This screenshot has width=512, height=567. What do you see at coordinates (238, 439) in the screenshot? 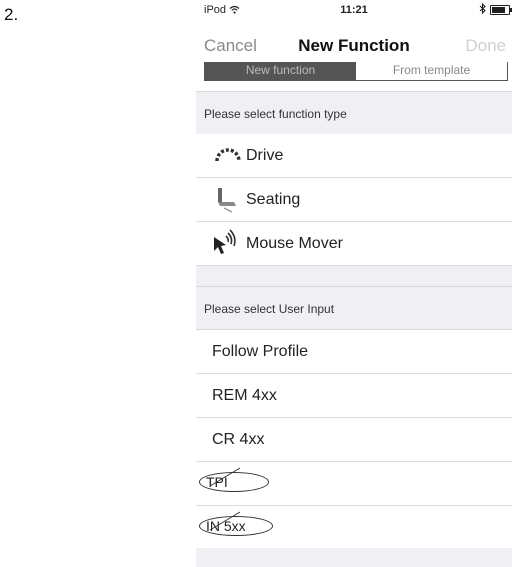
I see `input-item-label: CR 4xx` at bounding box center [238, 439].